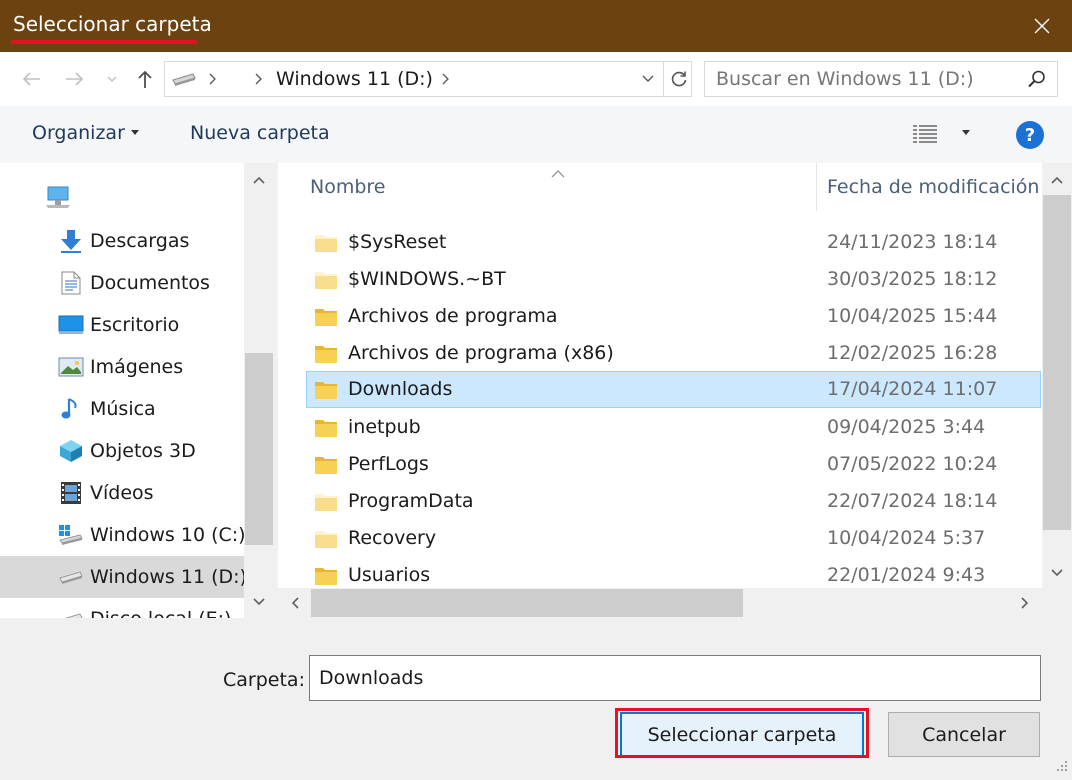  I want to click on nav-item-label: Imágenes, so click(137, 367).